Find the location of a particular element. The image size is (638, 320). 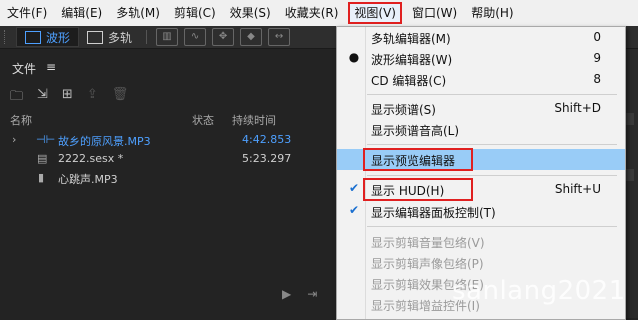

new-file-icon: ⊞ is located at coordinates (67, 98).